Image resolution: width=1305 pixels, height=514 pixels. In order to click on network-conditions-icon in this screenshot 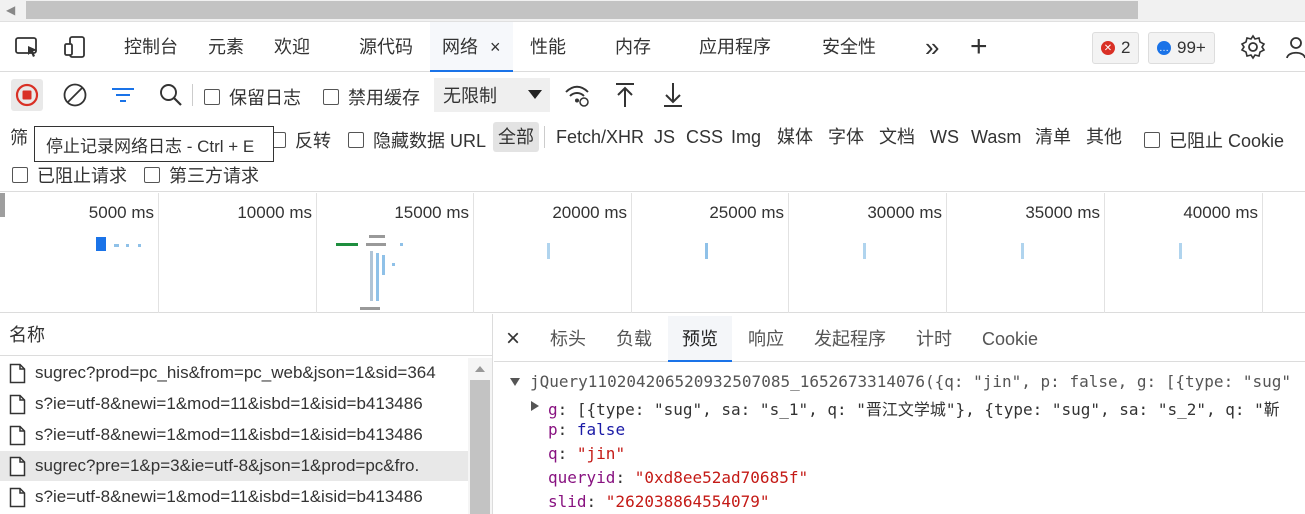, I will do `click(577, 95)`.